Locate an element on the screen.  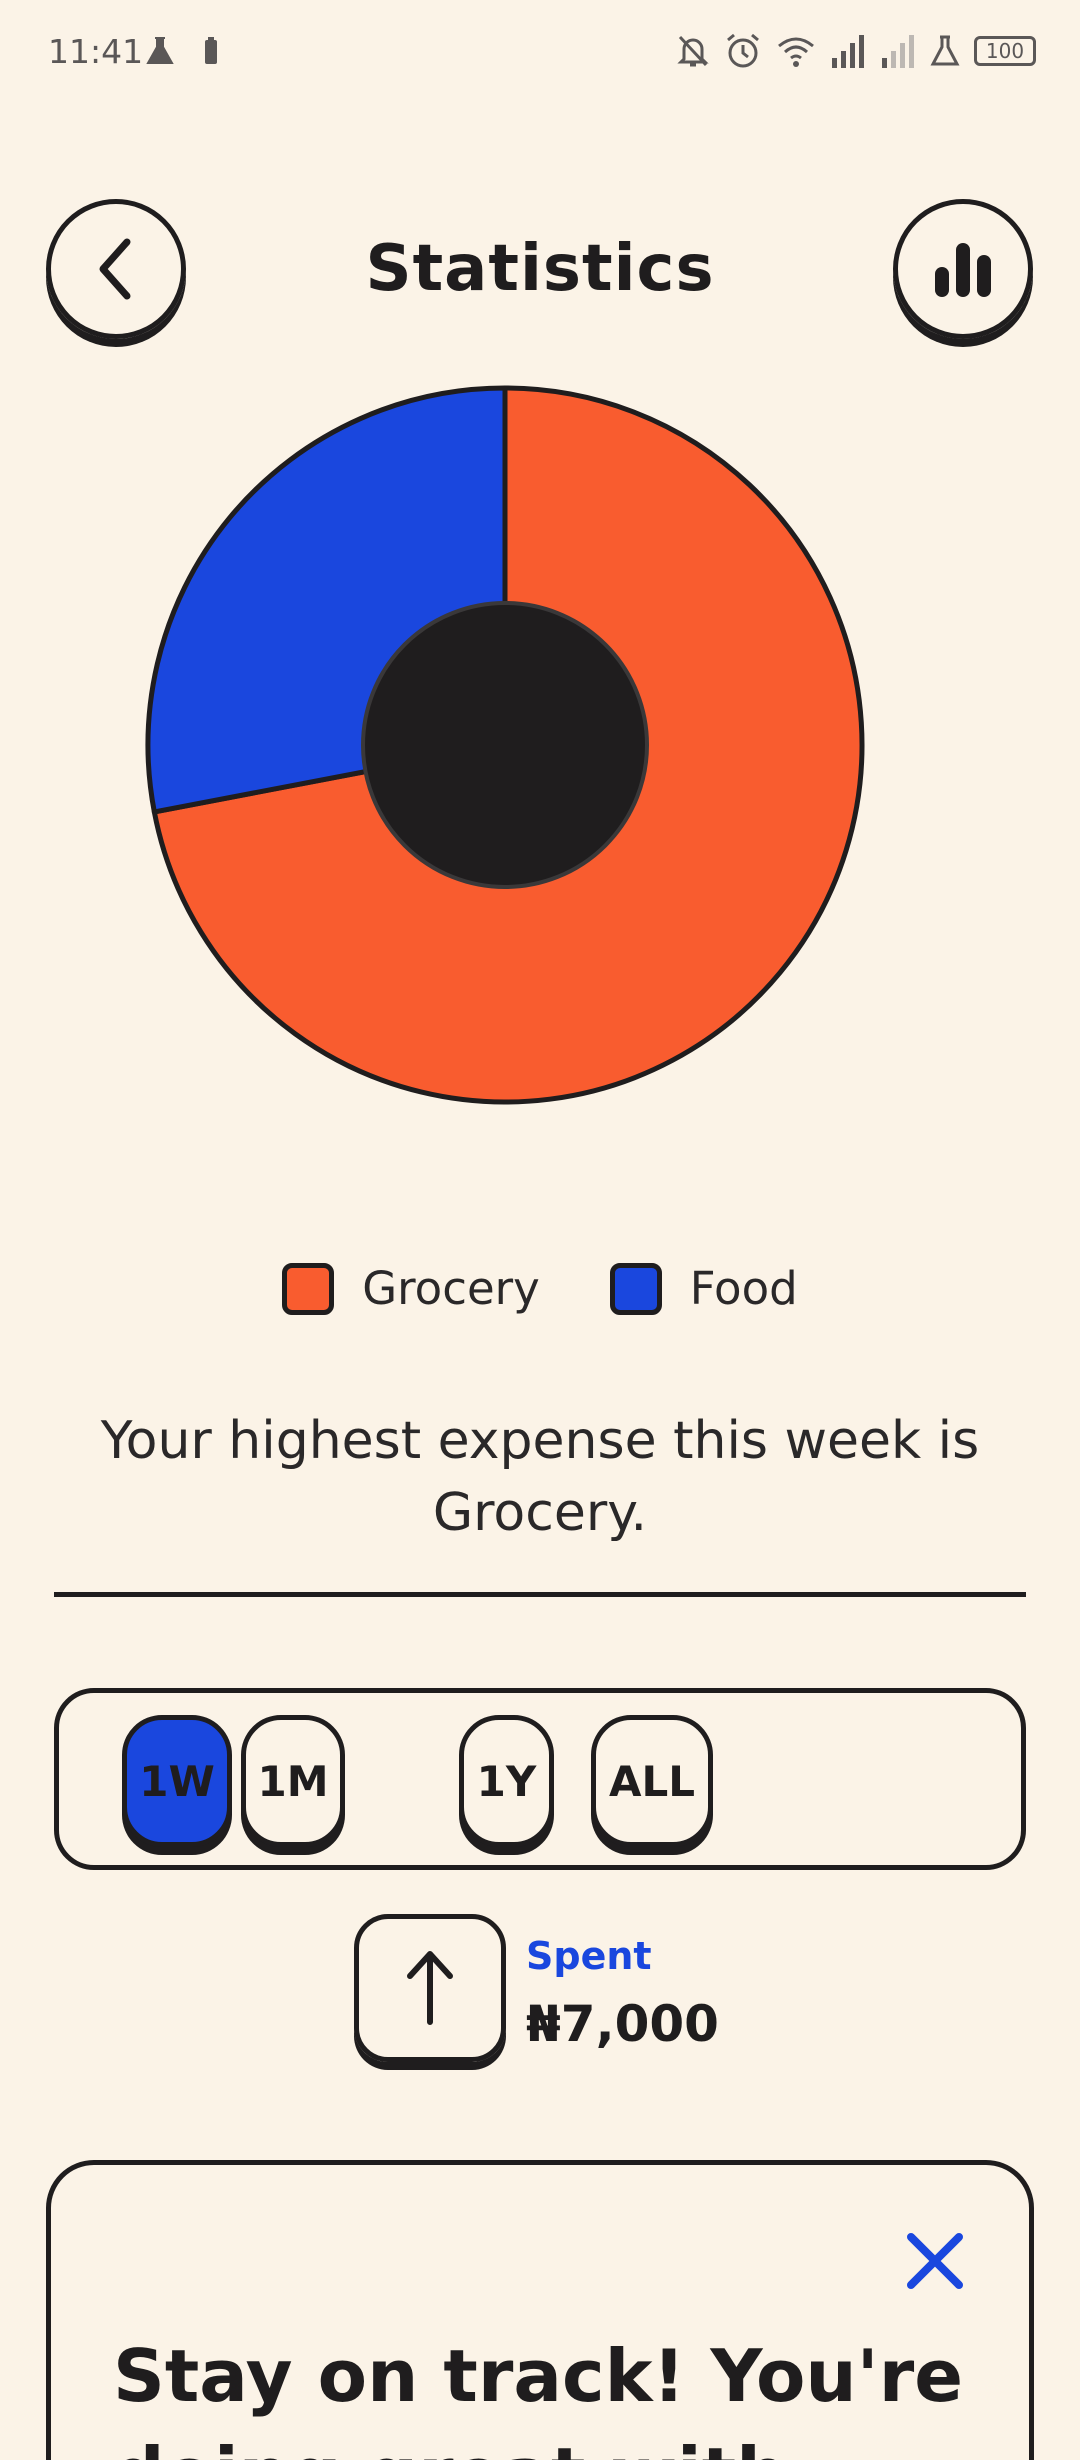
battery-icon: 100 is located at coordinates (1005, 51).